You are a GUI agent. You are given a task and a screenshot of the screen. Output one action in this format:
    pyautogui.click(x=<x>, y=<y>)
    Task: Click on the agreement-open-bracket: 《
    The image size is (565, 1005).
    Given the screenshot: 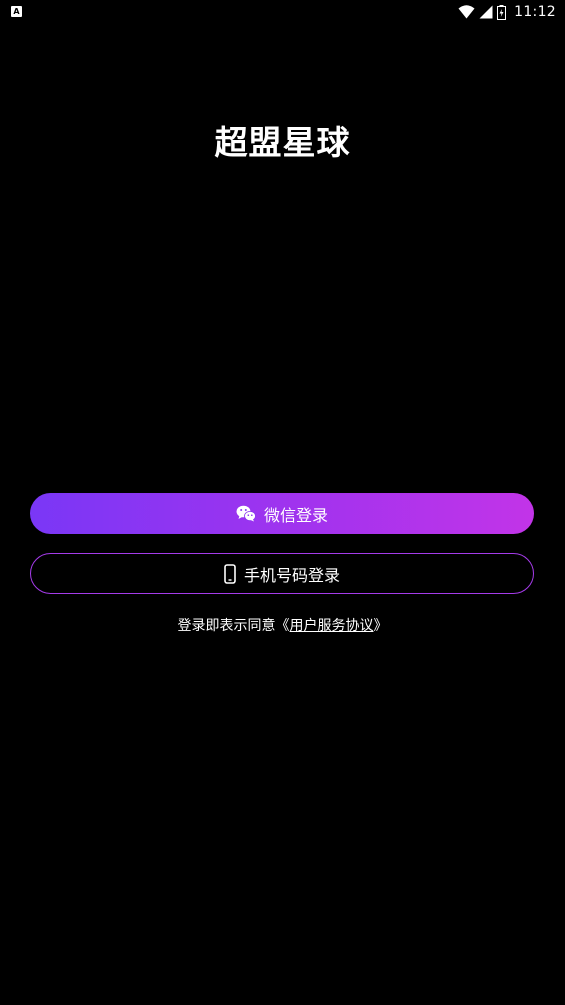 What is the action you would take?
    pyautogui.click(x=282, y=626)
    